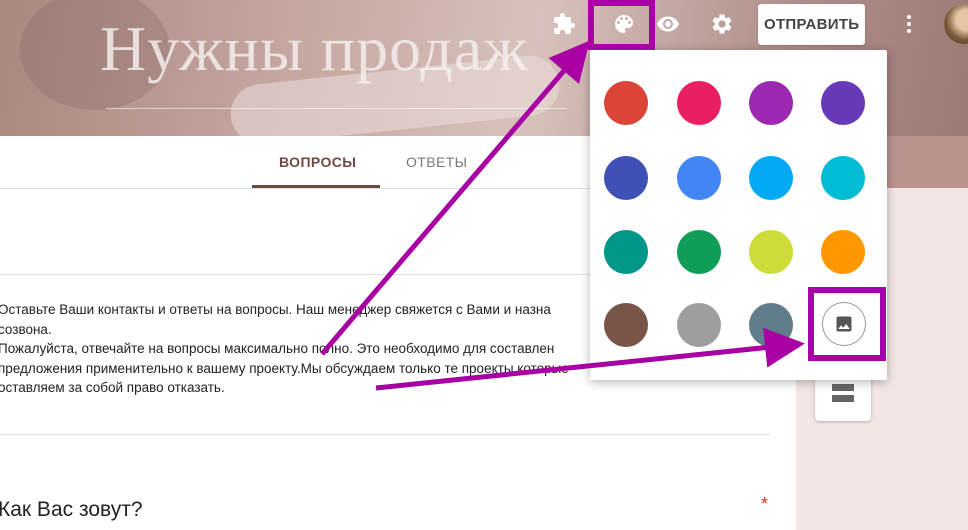 The width and height of the screenshot is (968, 530). I want to click on tab-indicator, so click(316, 186).